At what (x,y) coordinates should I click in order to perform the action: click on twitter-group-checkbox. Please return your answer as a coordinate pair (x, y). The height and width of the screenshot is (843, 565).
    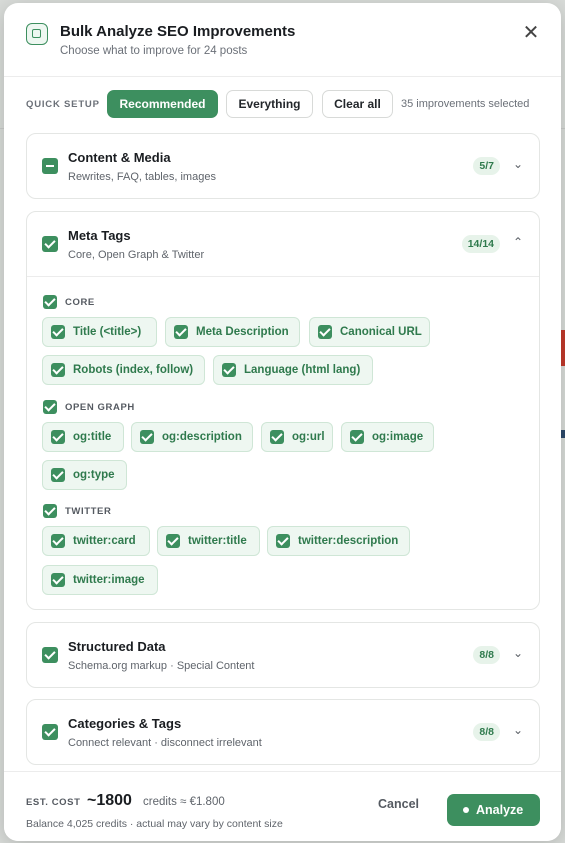
    Looking at the image, I should click on (50, 511).